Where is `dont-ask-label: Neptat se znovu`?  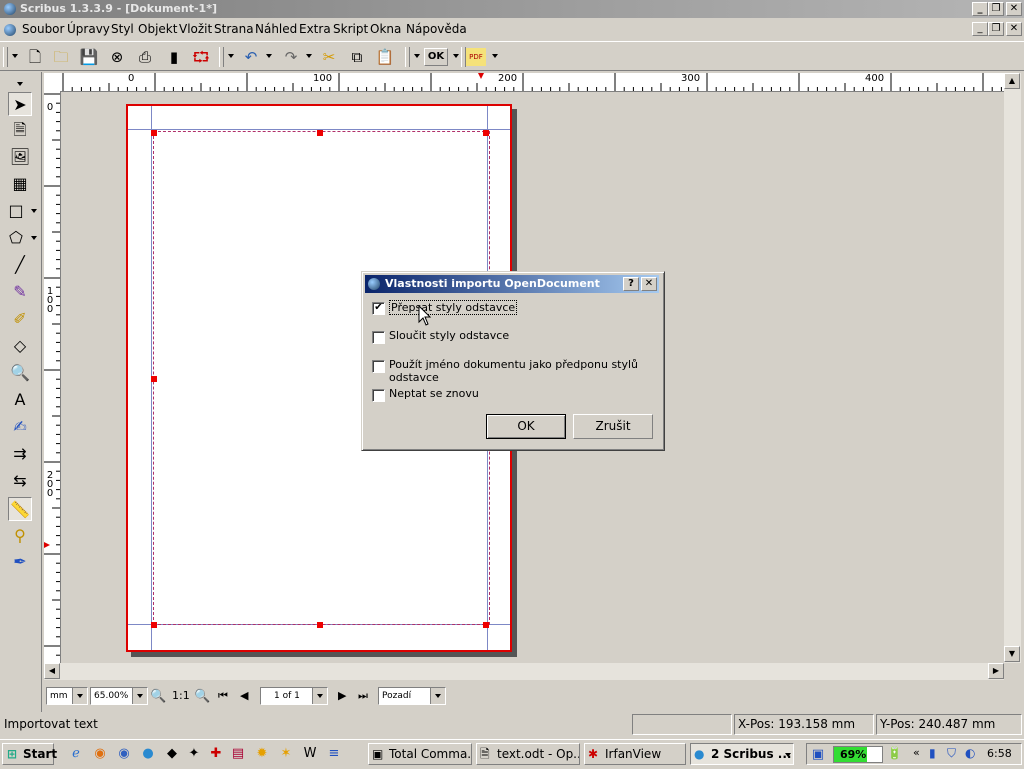
dont-ask-label: Neptat se znovu is located at coordinates (434, 393).